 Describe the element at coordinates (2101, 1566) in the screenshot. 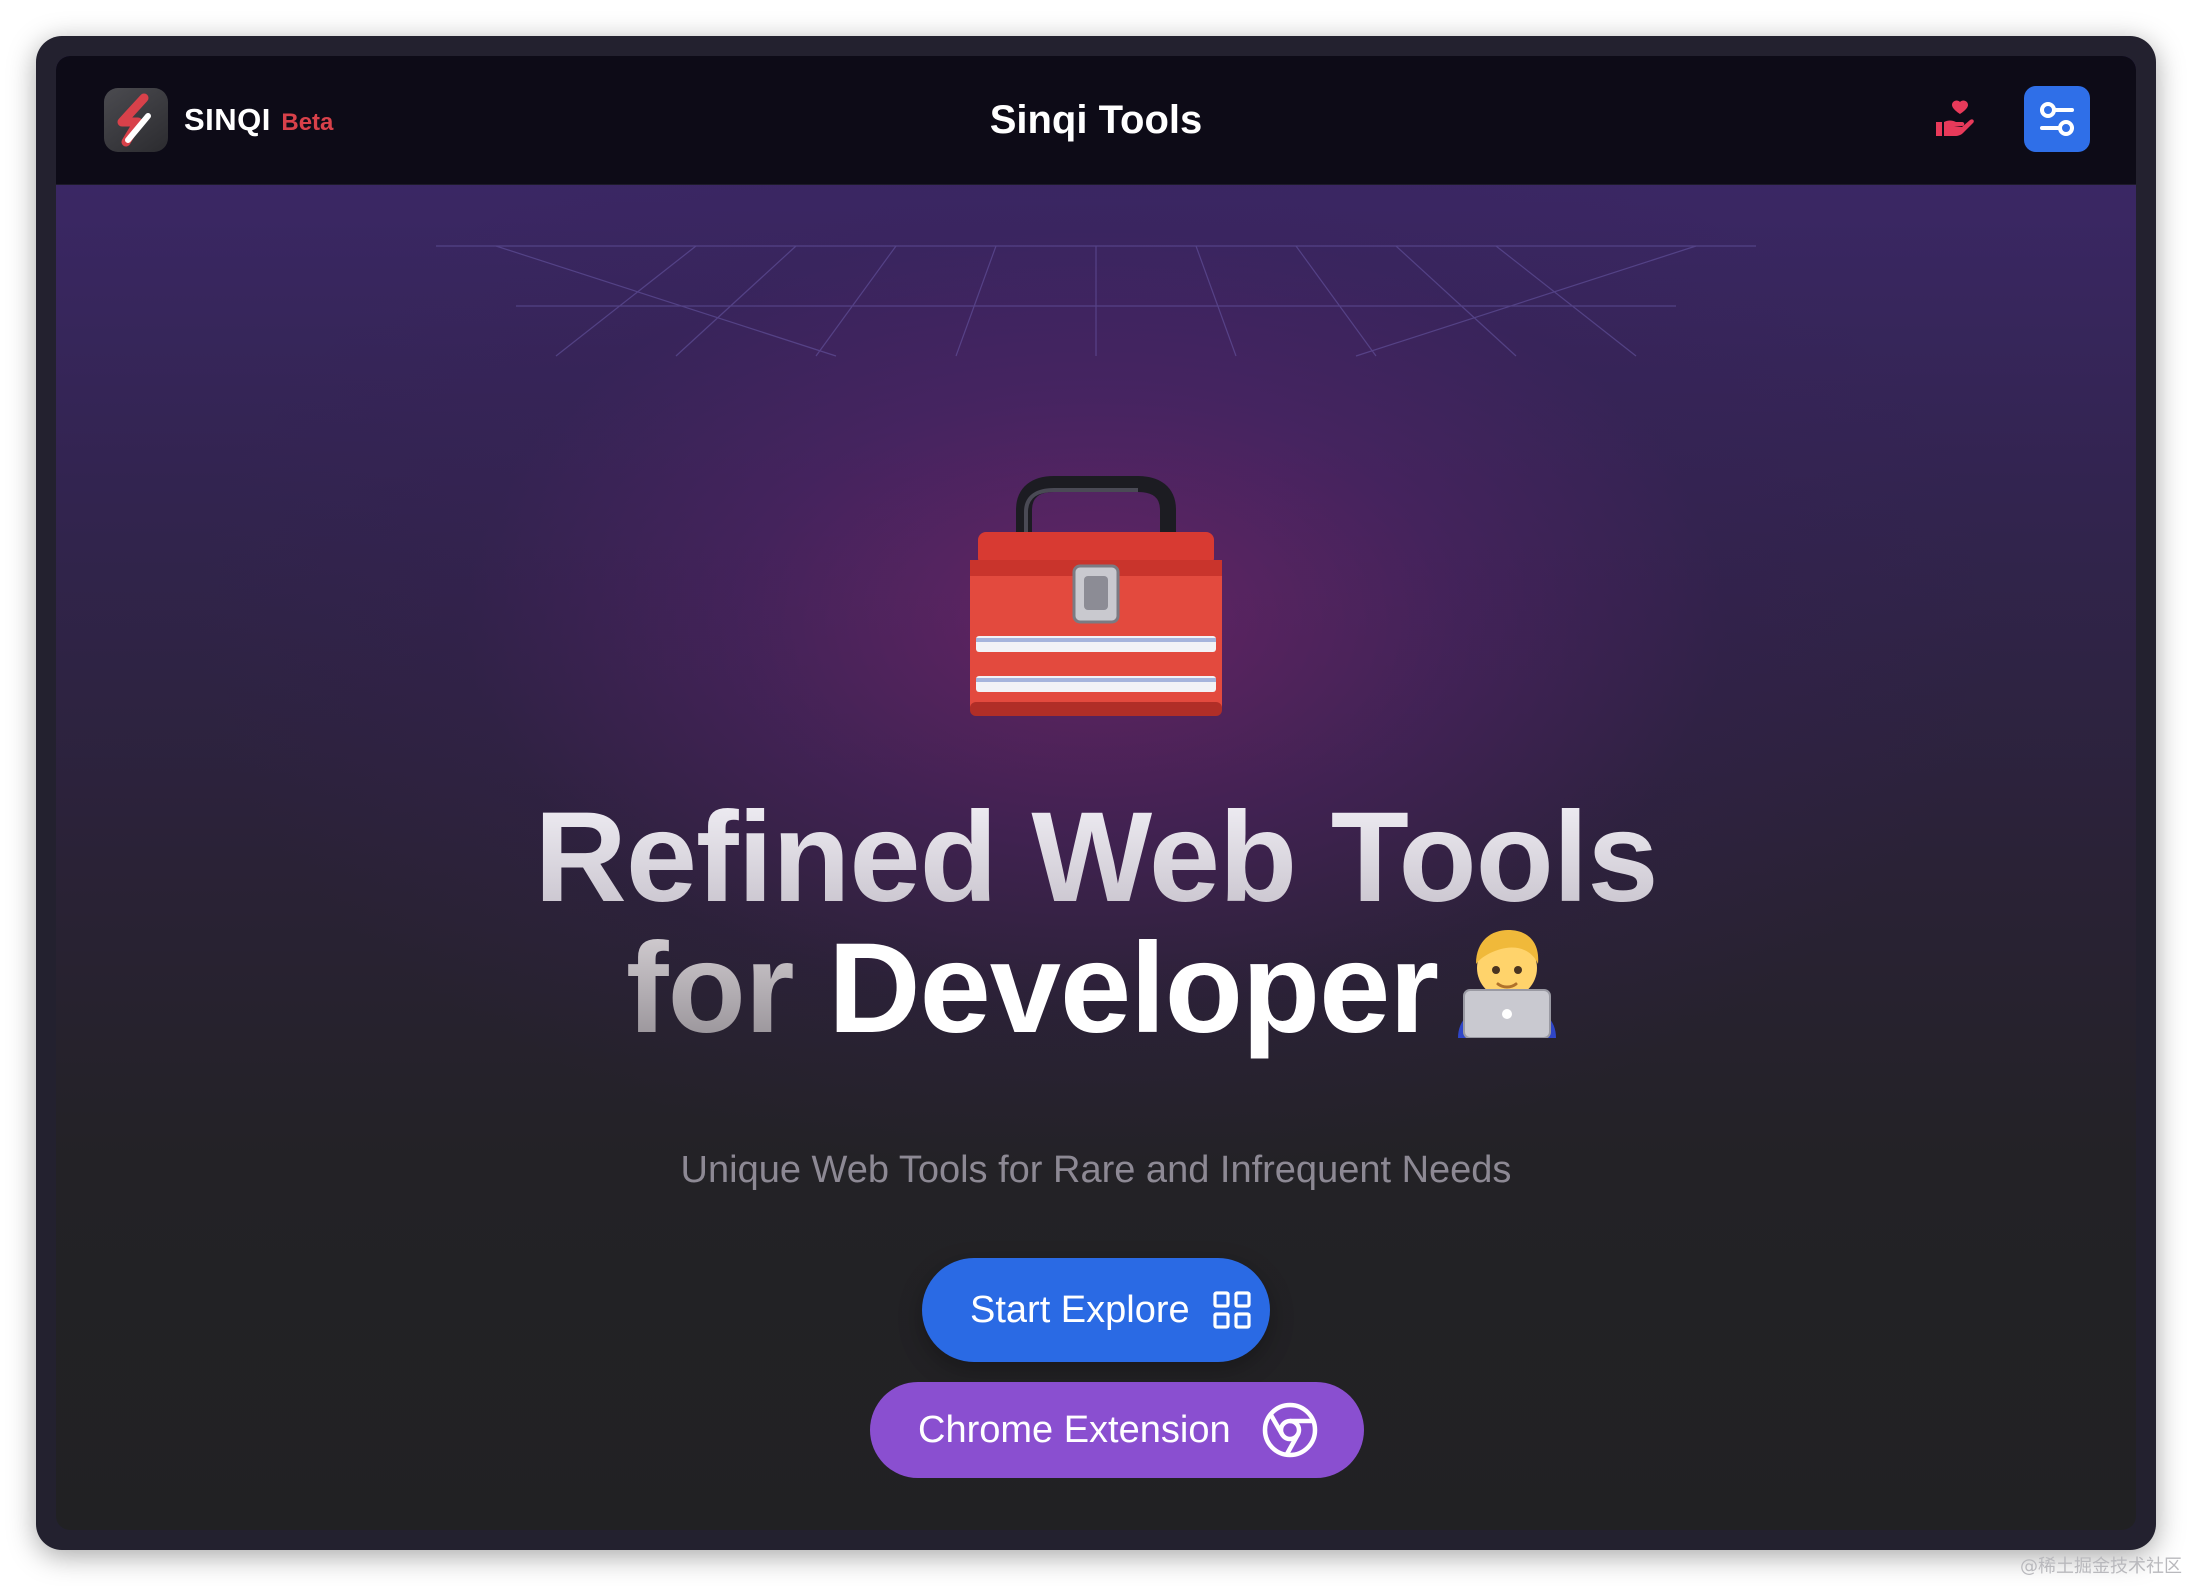

I see `watermark: @稀土掘金技术社区` at that location.